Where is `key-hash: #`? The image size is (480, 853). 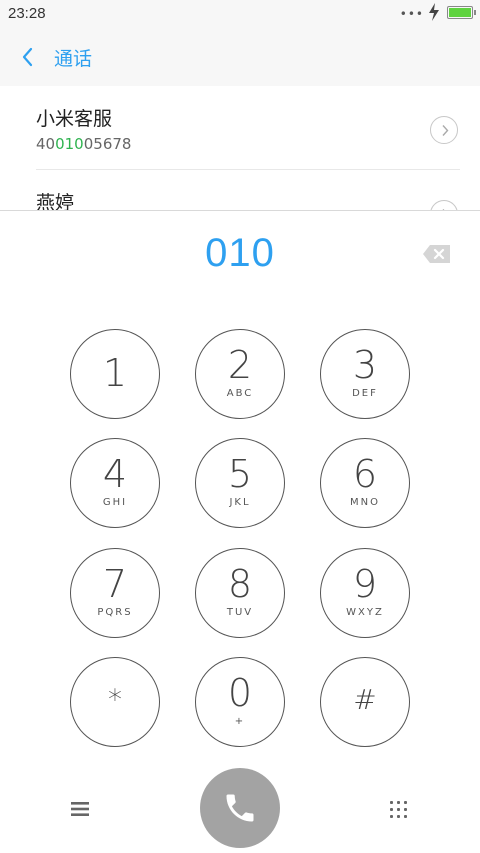 key-hash: # is located at coordinates (365, 702).